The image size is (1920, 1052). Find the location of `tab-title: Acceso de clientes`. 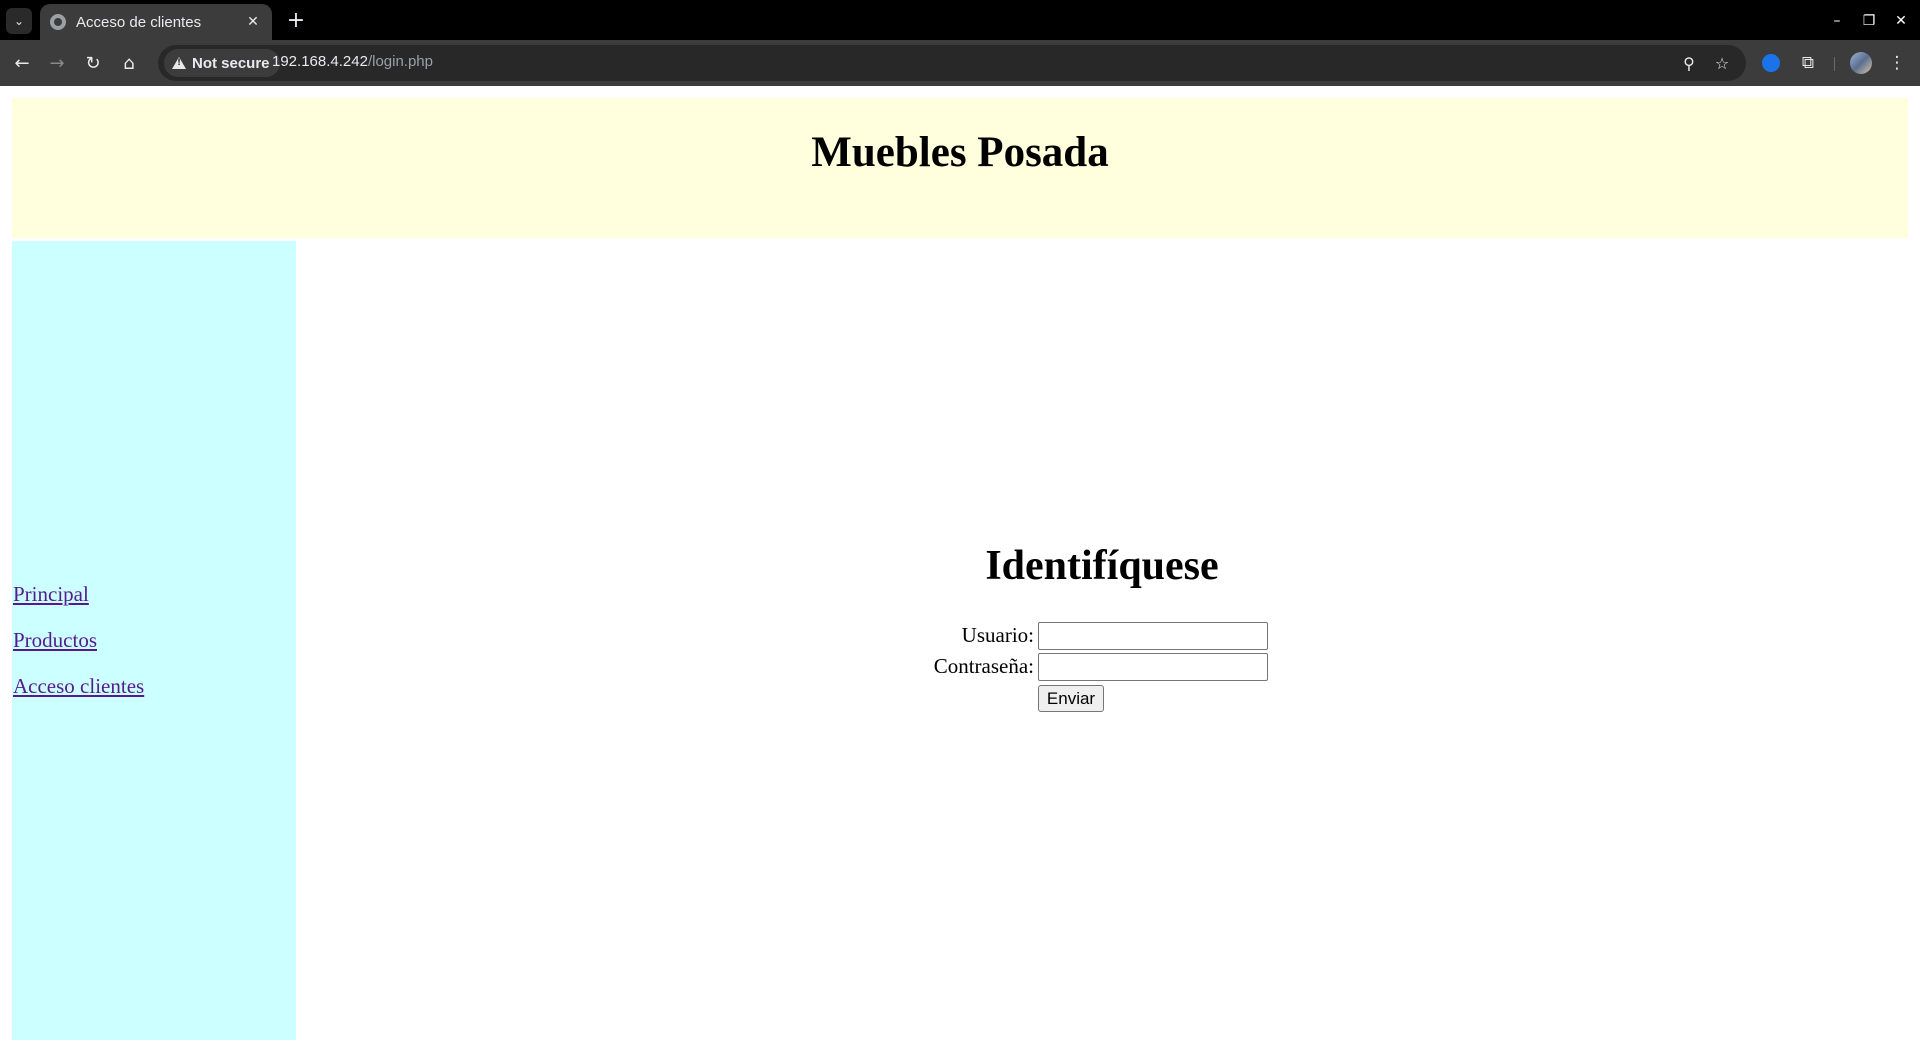

tab-title: Acceso de clientes is located at coordinates (139, 22).